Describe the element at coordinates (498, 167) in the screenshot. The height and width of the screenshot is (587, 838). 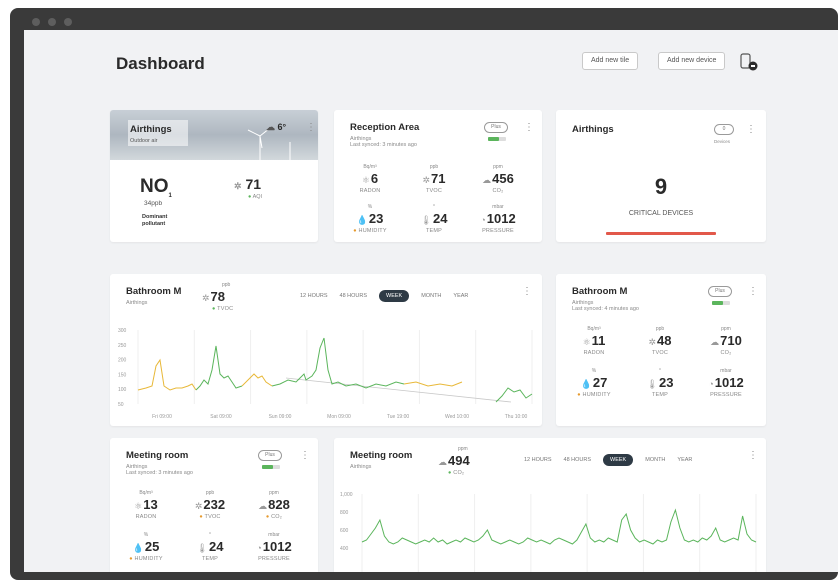
I see `metric-unit: ppm` at that location.